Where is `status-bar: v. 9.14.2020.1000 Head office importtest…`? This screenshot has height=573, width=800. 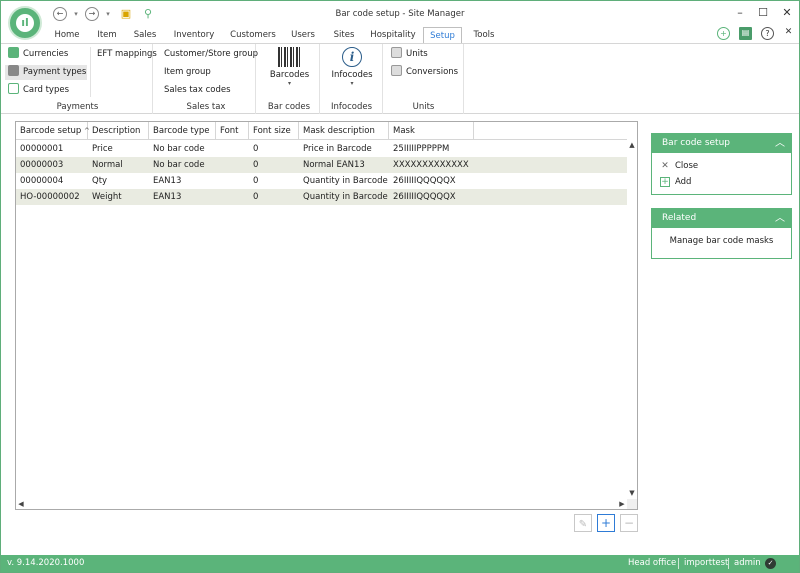
status-bar: v. 9.14.2020.1000 Head office importtest… is located at coordinates (400, 563).